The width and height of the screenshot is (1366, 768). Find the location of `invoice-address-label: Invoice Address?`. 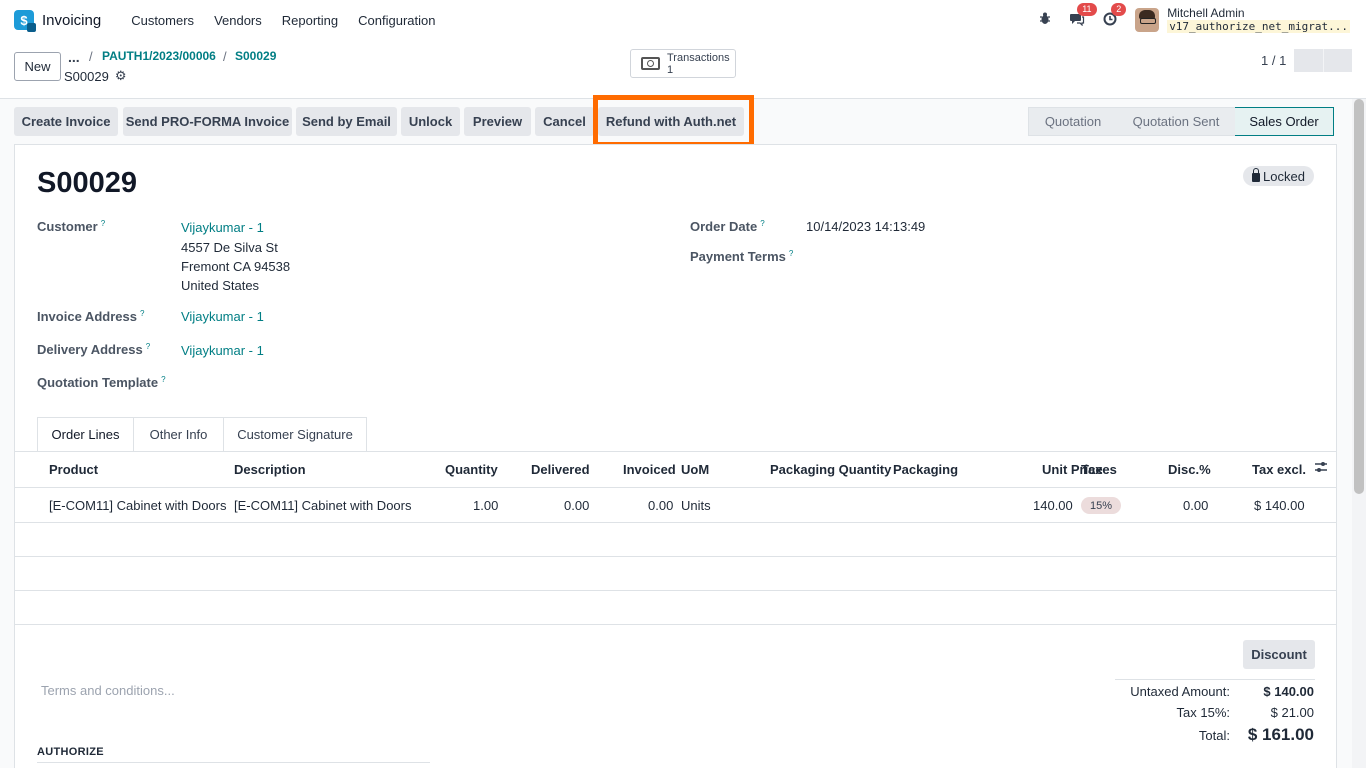

invoice-address-label: Invoice Address? is located at coordinates (91, 316).